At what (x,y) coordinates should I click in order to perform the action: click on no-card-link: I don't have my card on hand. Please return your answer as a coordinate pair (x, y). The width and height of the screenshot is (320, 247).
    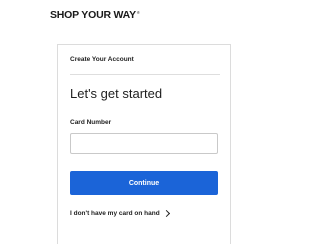
    Looking at the image, I should click on (120, 213).